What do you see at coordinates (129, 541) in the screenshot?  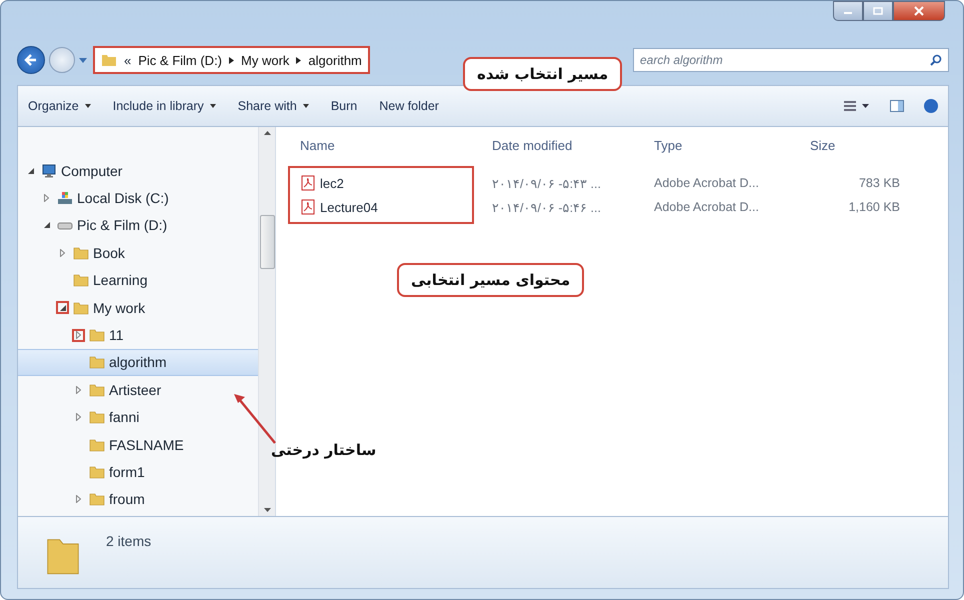 I see `item-count: 2 items` at bounding box center [129, 541].